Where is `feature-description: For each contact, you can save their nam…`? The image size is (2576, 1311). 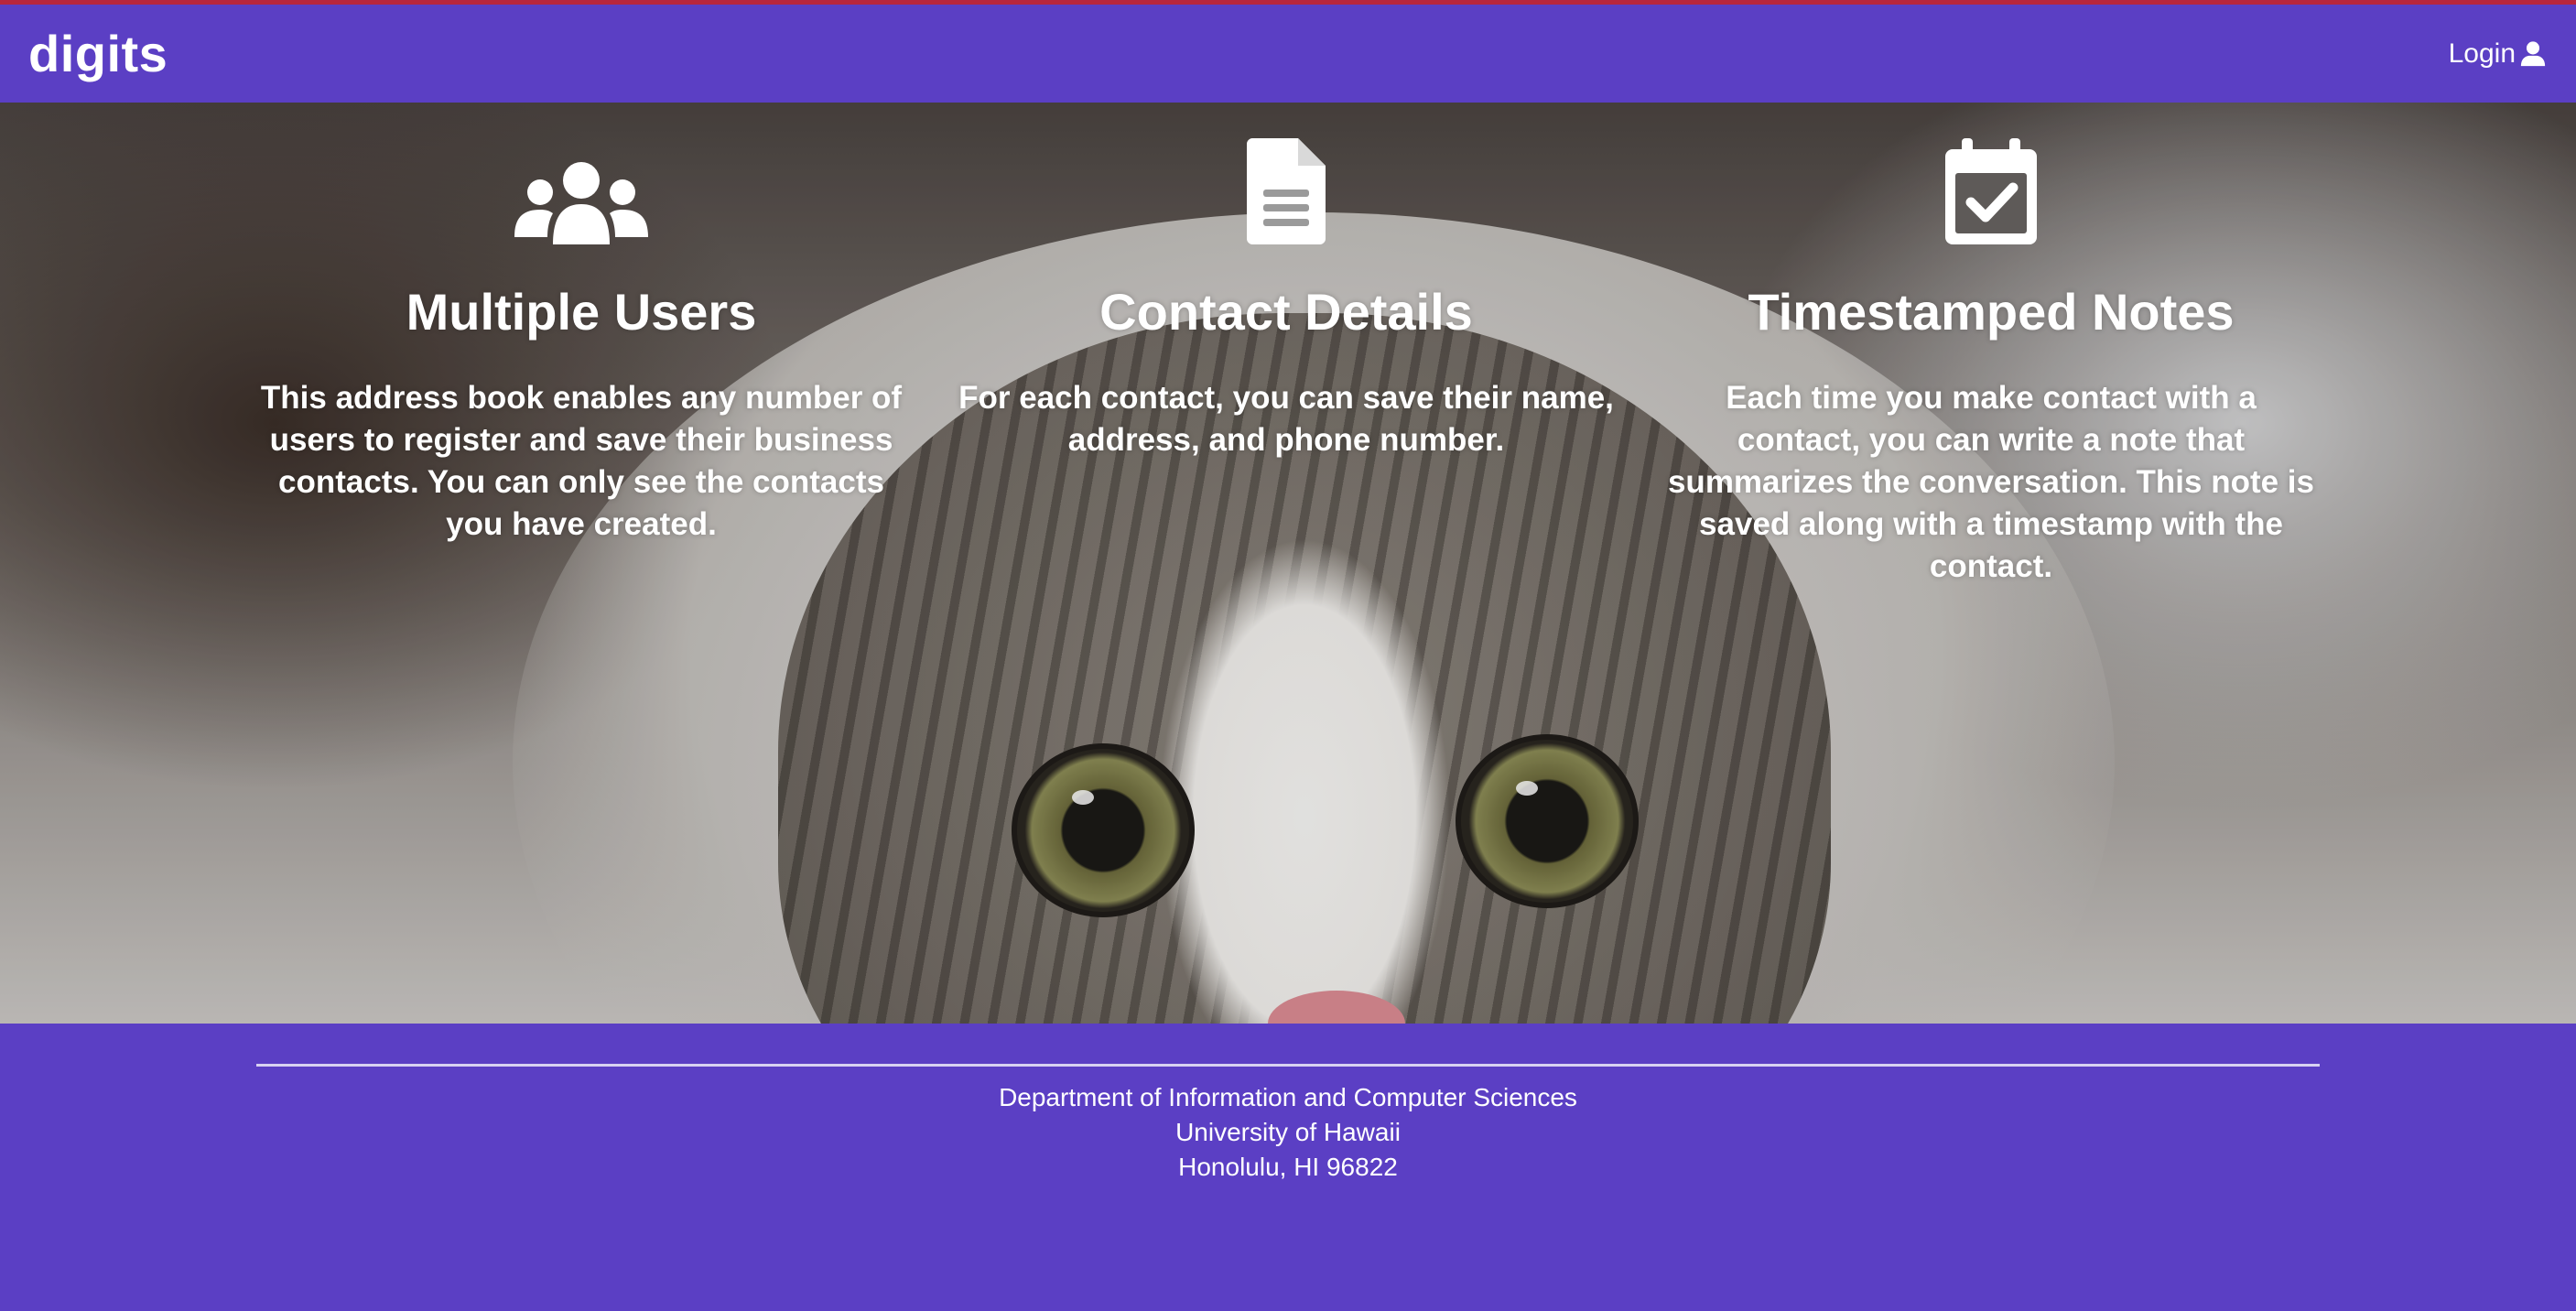
feature-description: For each contact, you can save their nam… is located at coordinates (1286, 420).